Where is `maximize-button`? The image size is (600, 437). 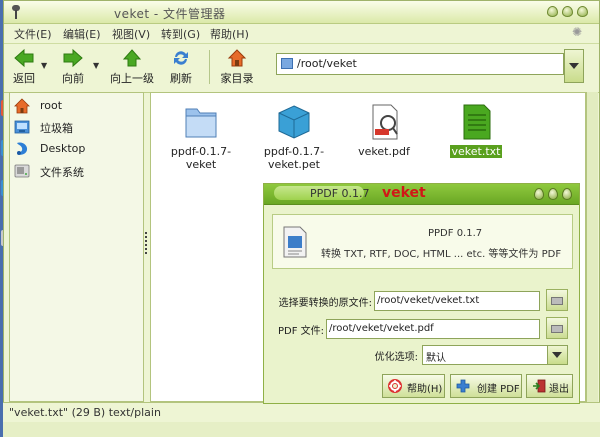
maximize-button is located at coordinates (567, 11).